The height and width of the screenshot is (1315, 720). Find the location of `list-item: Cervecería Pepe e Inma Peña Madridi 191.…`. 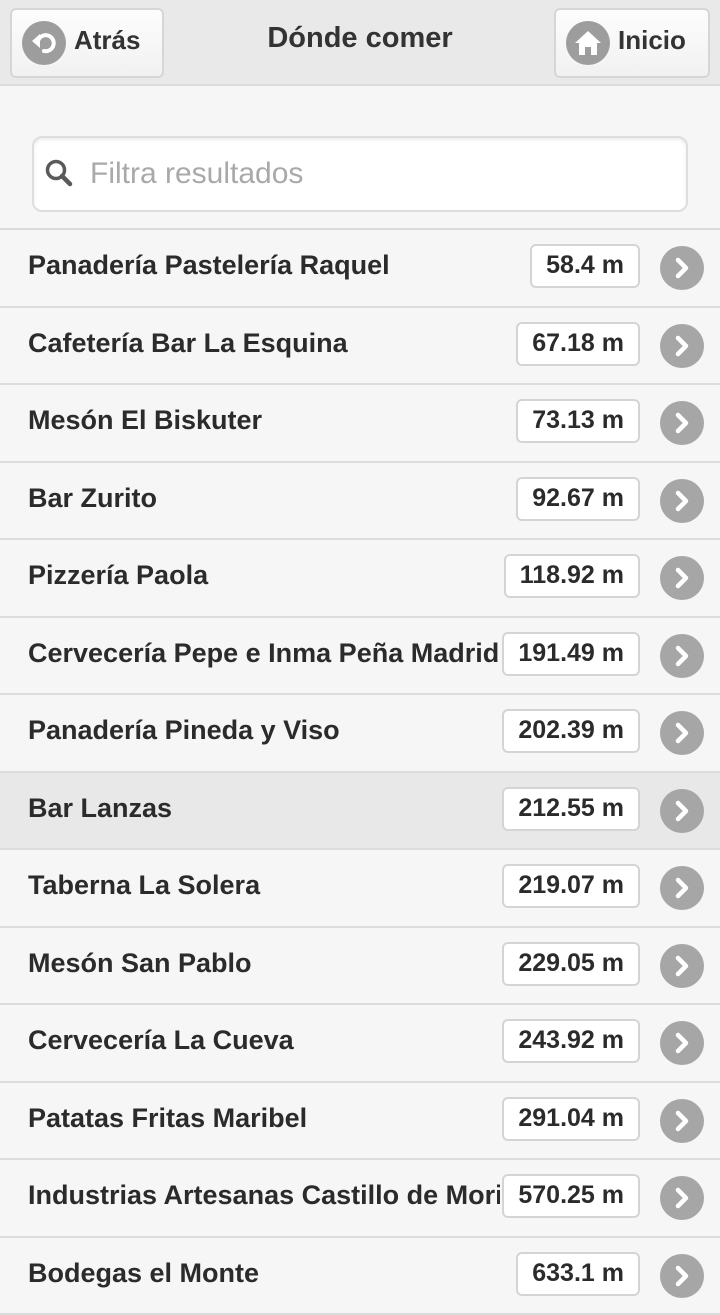

list-item: Cervecería Pepe e Inma Peña Madridi 191.… is located at coordinates (360, 657).